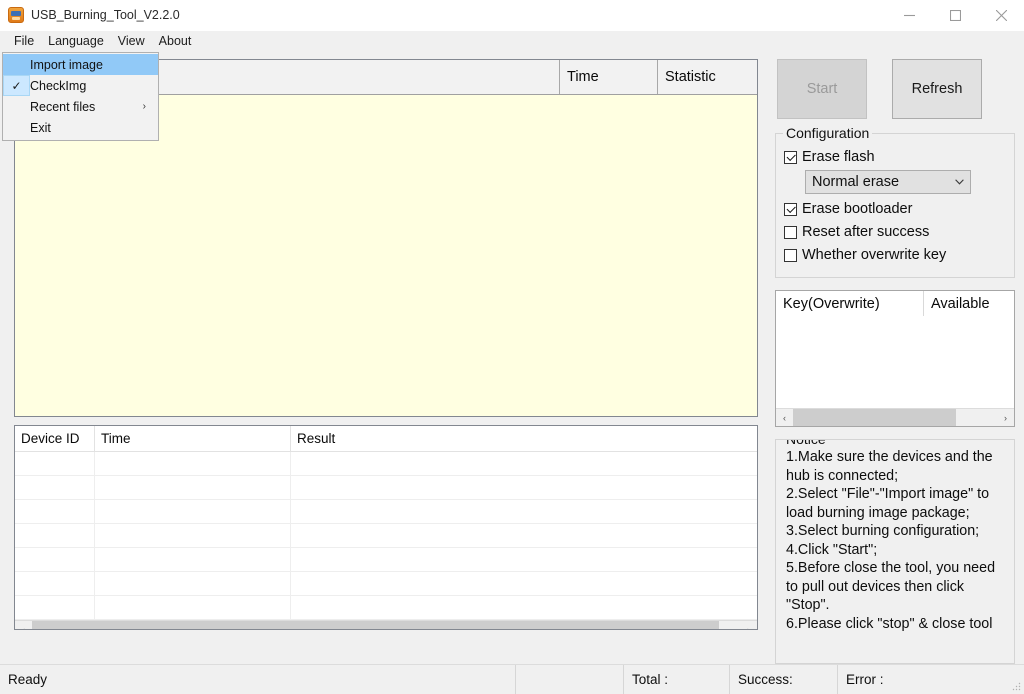  I want to click on checkmark-icon: ✓, so click(16, 85).